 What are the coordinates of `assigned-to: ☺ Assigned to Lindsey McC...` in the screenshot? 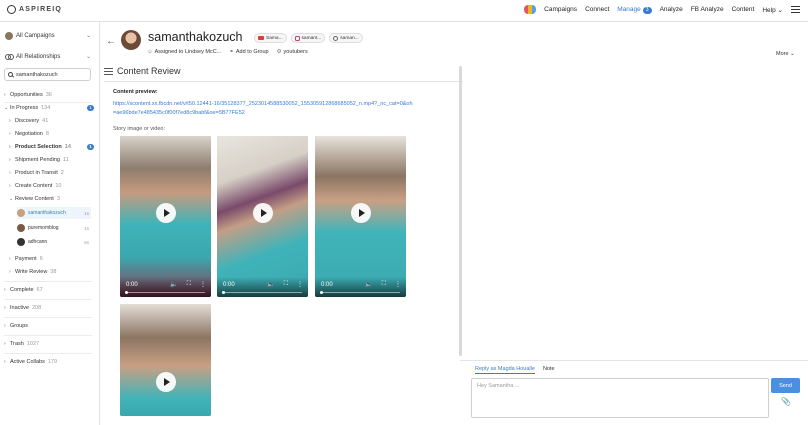 It's located at (184, 52).